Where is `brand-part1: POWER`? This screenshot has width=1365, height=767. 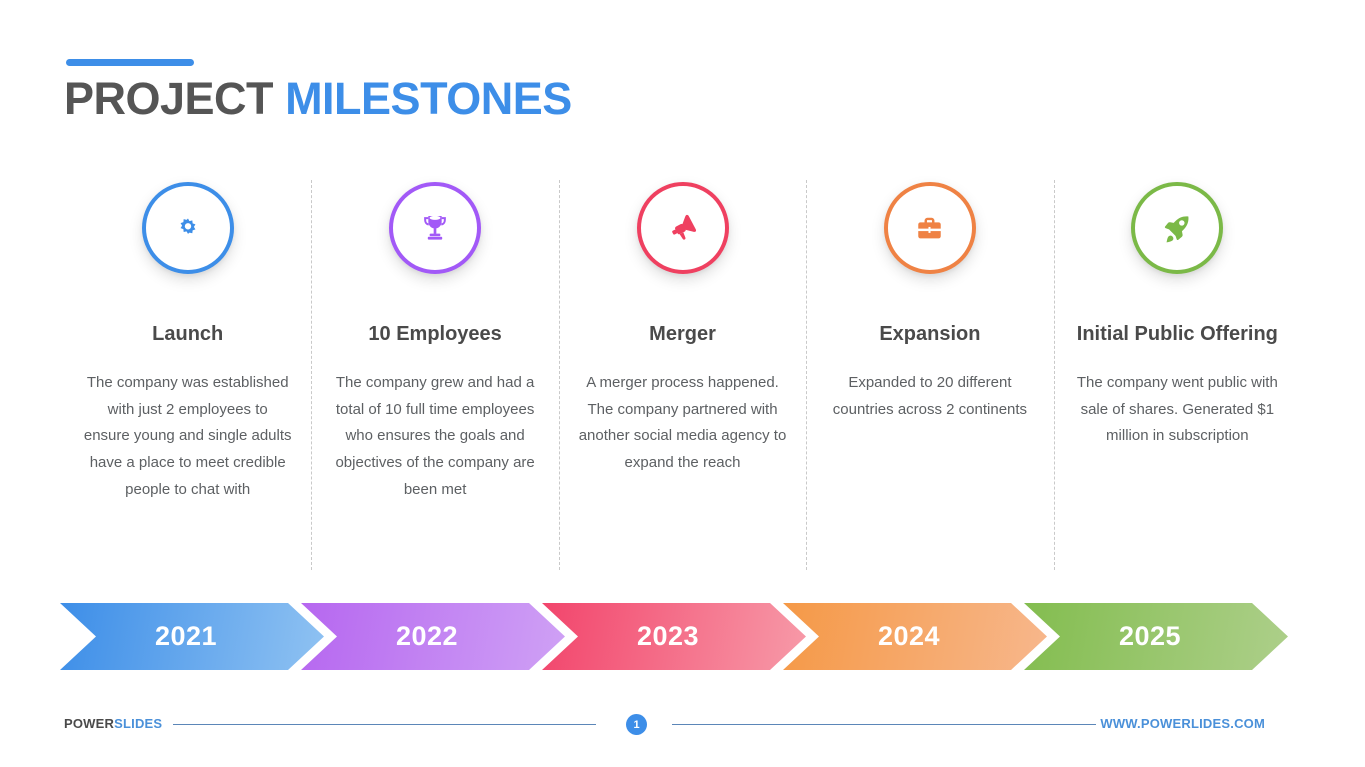
brand-part1: POWER is located at coordinates (89, 723).